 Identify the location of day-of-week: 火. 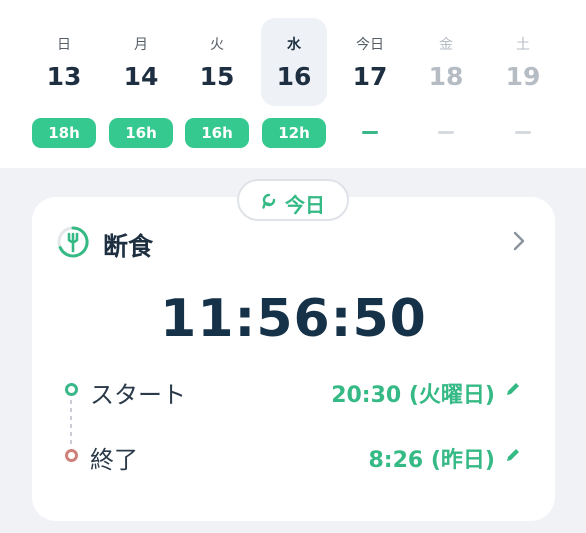
(217, 45).